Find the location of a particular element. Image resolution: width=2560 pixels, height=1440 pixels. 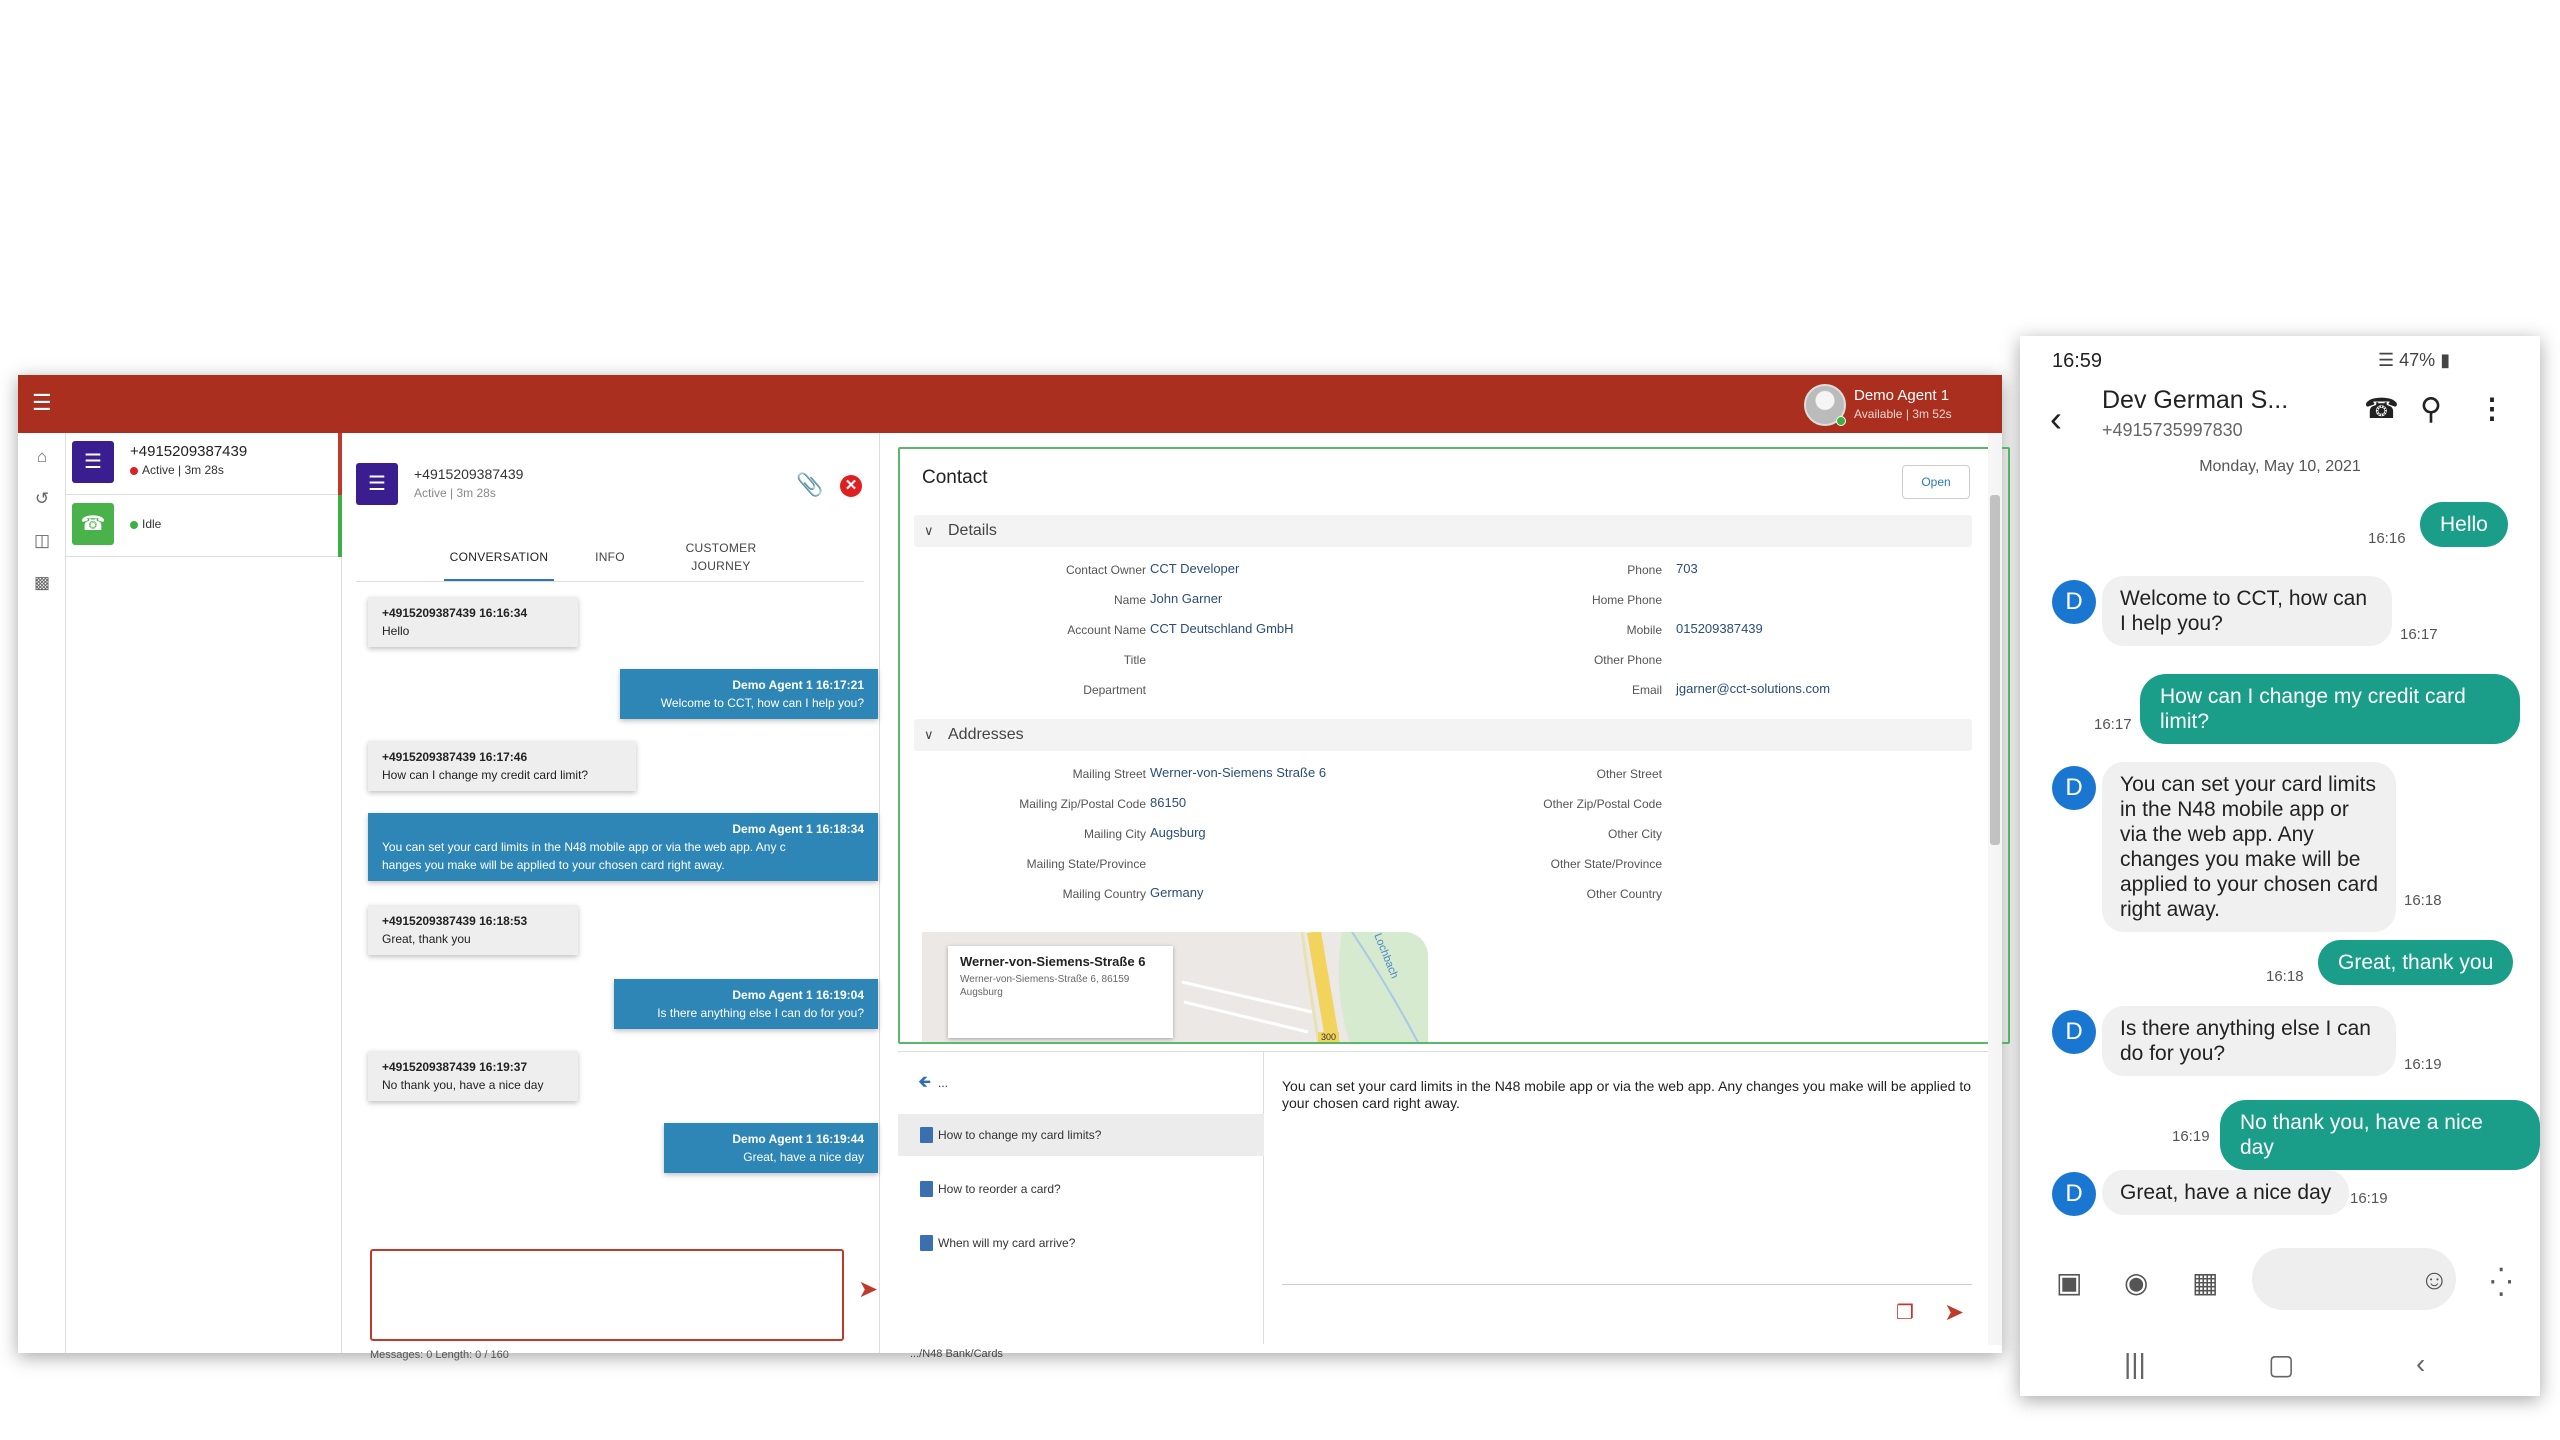

history-icon: ↺ is located at coordinates (42, 499).